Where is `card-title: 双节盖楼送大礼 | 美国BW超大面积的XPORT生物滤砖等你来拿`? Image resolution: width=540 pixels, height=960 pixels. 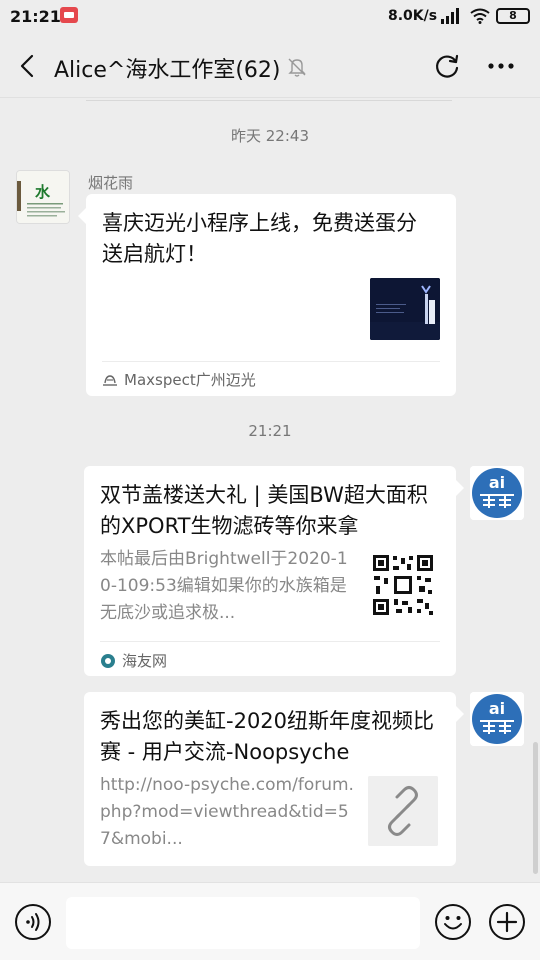 card-title: 双节盖楼送大礼 | 美国BW超大面积的XPORT生物滤砖等你来拿 is located at coordinates (264, 510).